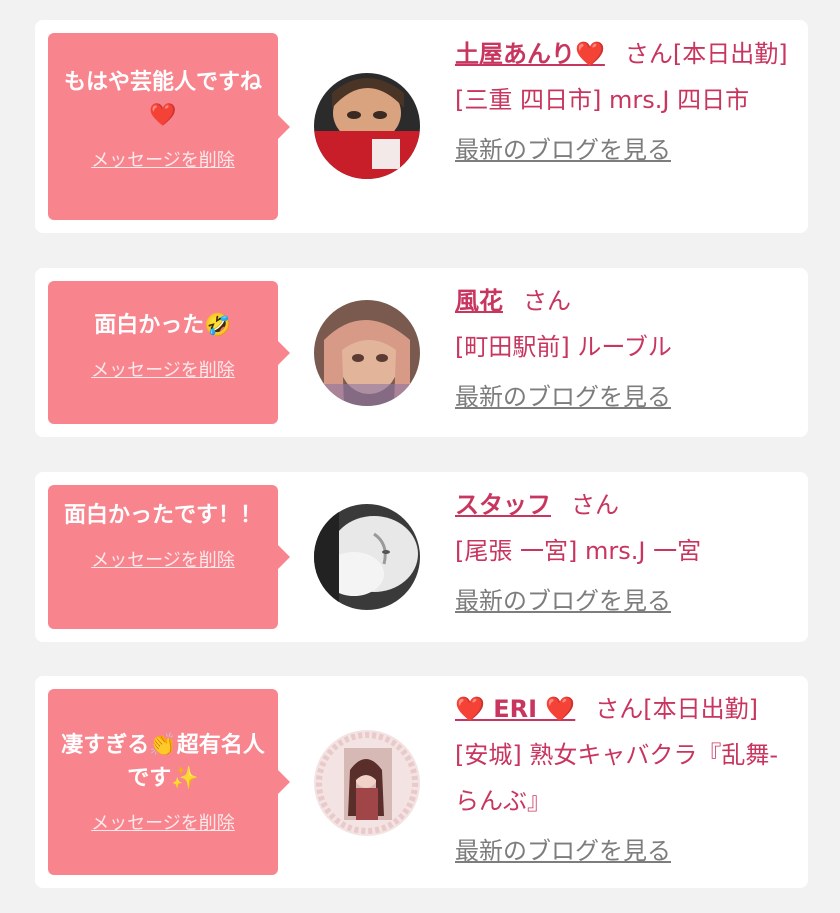 The image size is (840, 913). What do you see at coordinates (479, 301) in the screenshot?
I see `sender-name-link: 風花` at bounding box center [479, 301].